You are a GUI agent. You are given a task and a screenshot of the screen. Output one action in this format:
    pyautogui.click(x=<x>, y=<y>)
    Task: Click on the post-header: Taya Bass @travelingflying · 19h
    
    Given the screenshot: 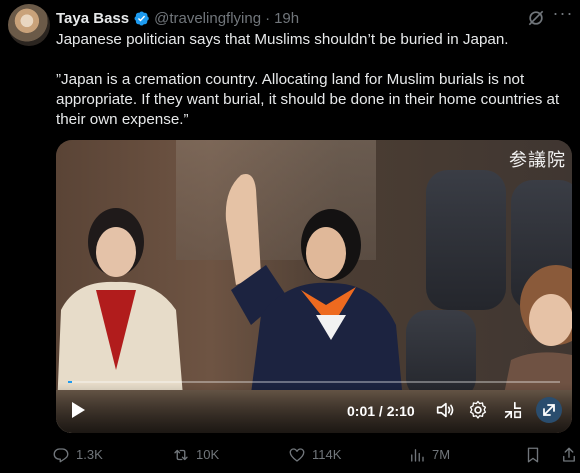 What is the action you would take?
    pyautogui.click(x=308, y=18)
    